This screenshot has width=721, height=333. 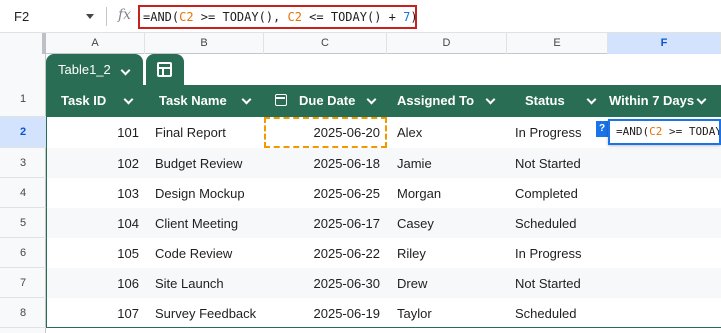 What do you see at coordinates (23, 283) in the screenshot?
I see `row-header-7: 7` at bounding box center [23, 283].